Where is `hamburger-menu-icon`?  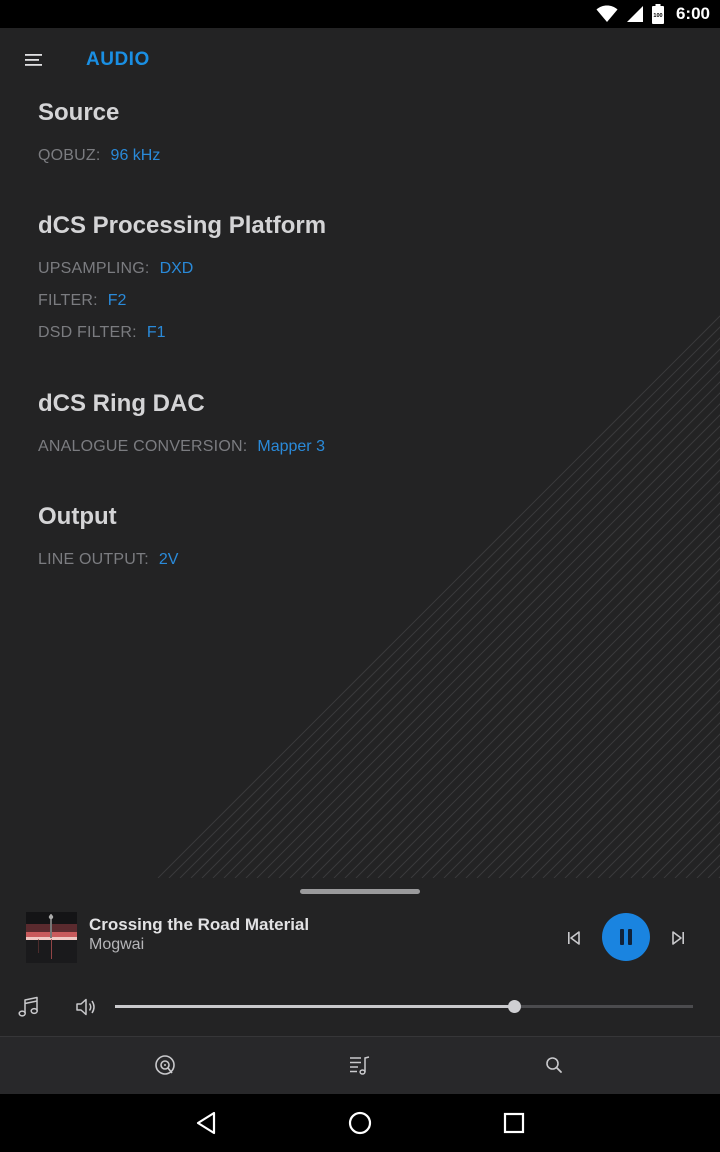 hamburger-menu-icon is located at coordinates (34, 60).